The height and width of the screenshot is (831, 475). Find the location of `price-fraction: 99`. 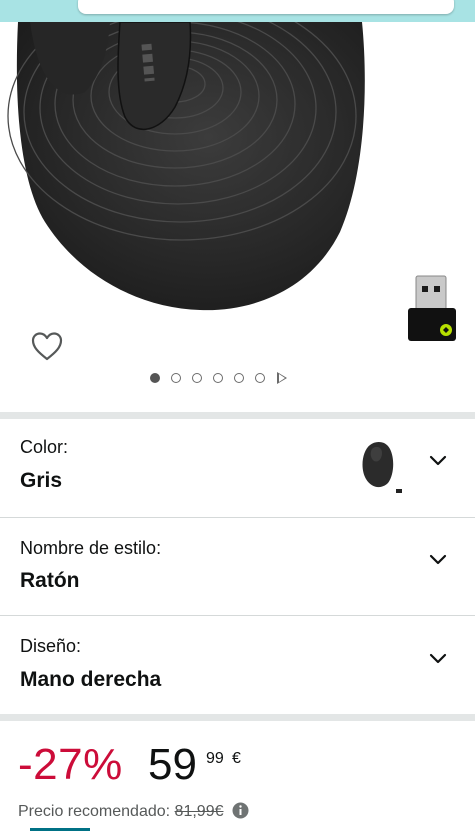

price-fraction: 99 is located at coordinates (215, 758).